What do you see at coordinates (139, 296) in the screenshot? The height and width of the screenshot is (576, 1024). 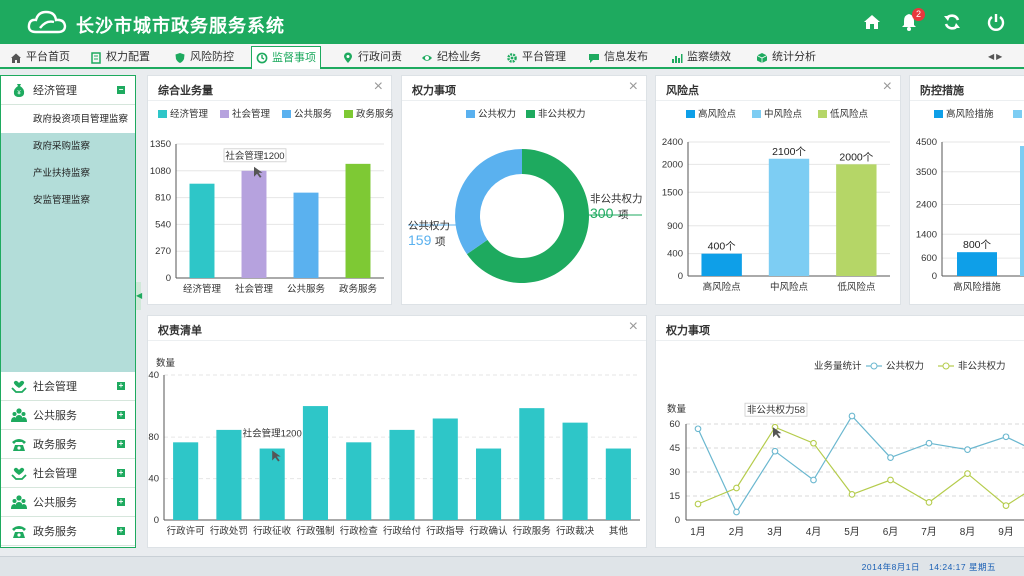 I see `sidebar-collapse-handle-icon: ◀` at bounding box center [139, 296].